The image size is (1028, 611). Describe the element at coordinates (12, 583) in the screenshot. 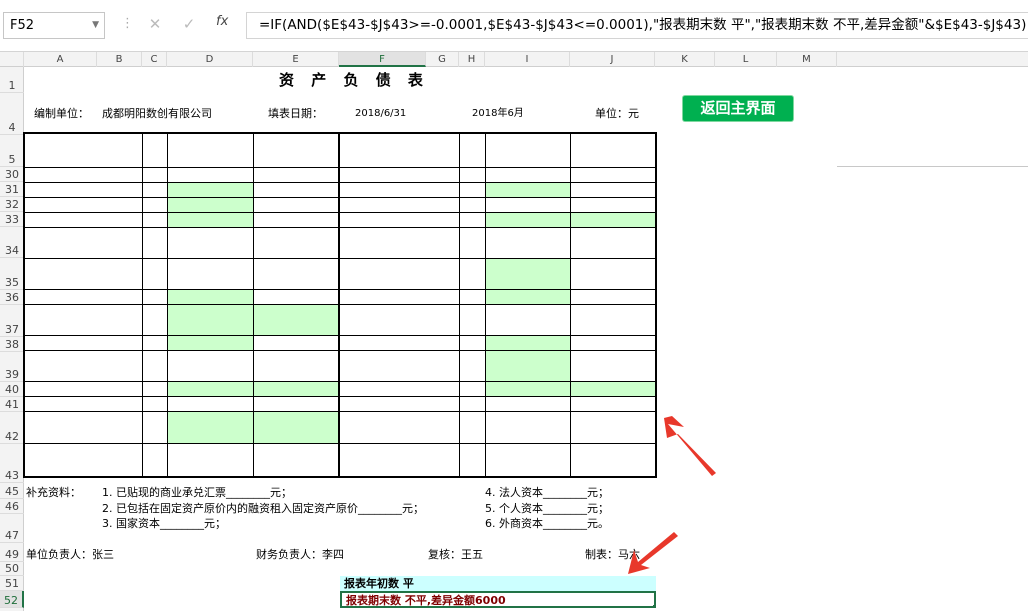

I see `row-header-51: 51` at that location.